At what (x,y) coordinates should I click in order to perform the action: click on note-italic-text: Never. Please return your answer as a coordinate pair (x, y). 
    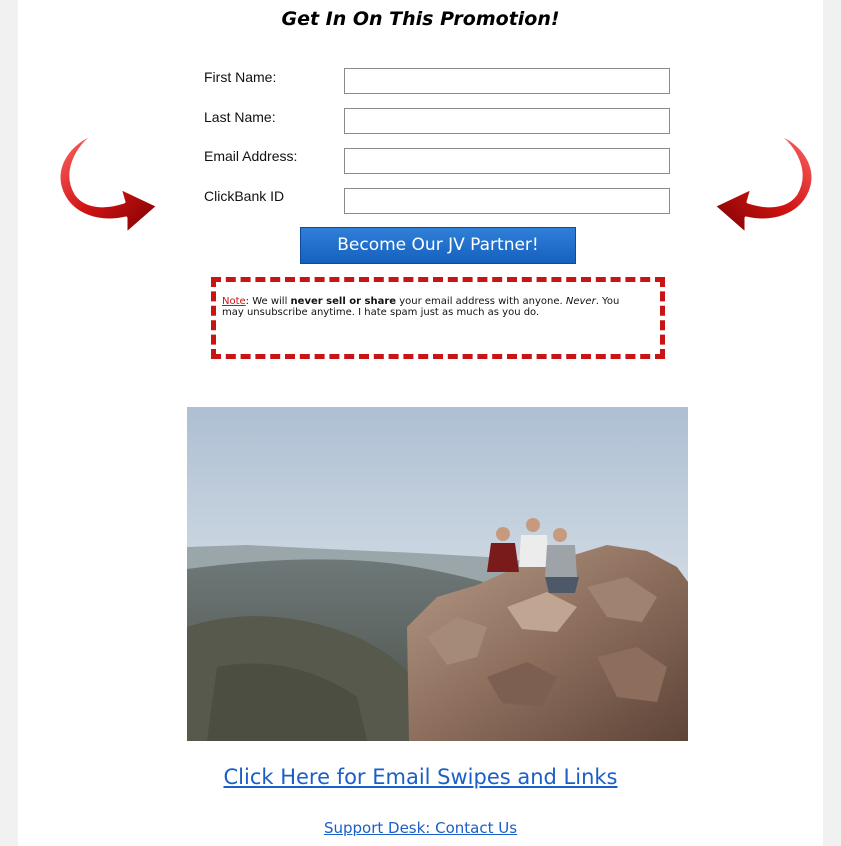
    Looking at the image, I should click on (580, 301).